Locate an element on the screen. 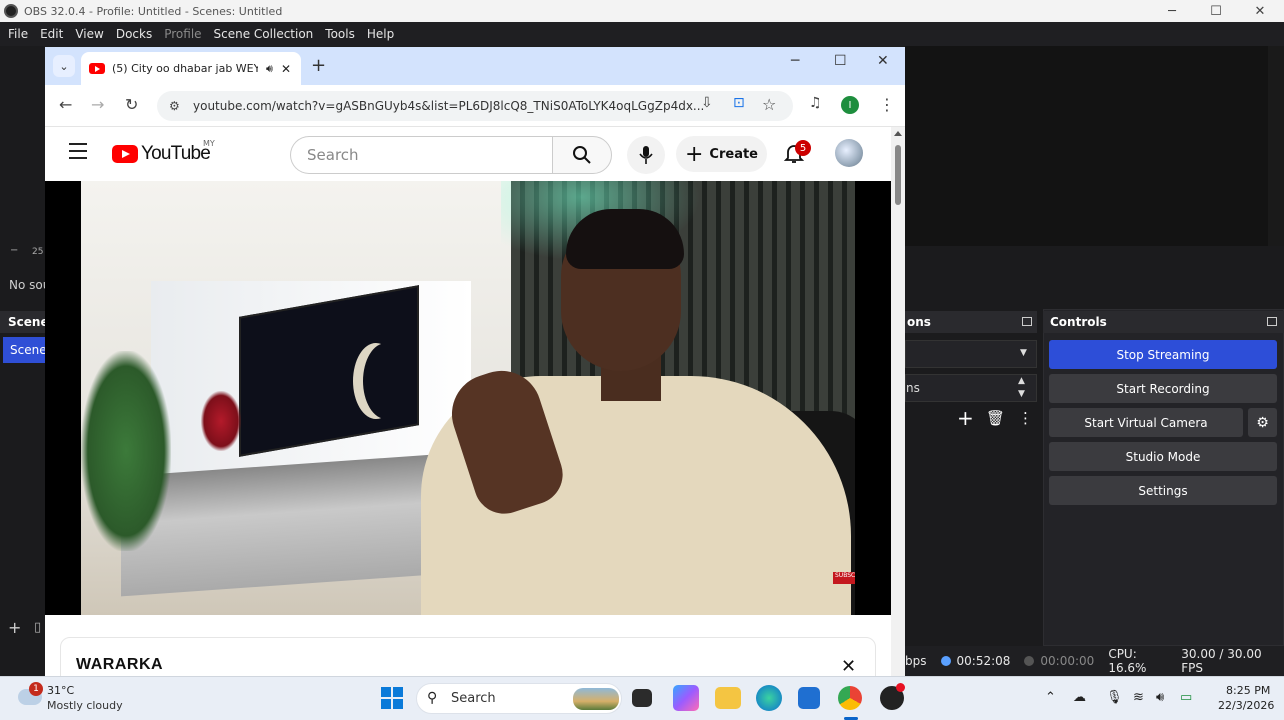  voice-search-button is located at coordinates (646, 155).